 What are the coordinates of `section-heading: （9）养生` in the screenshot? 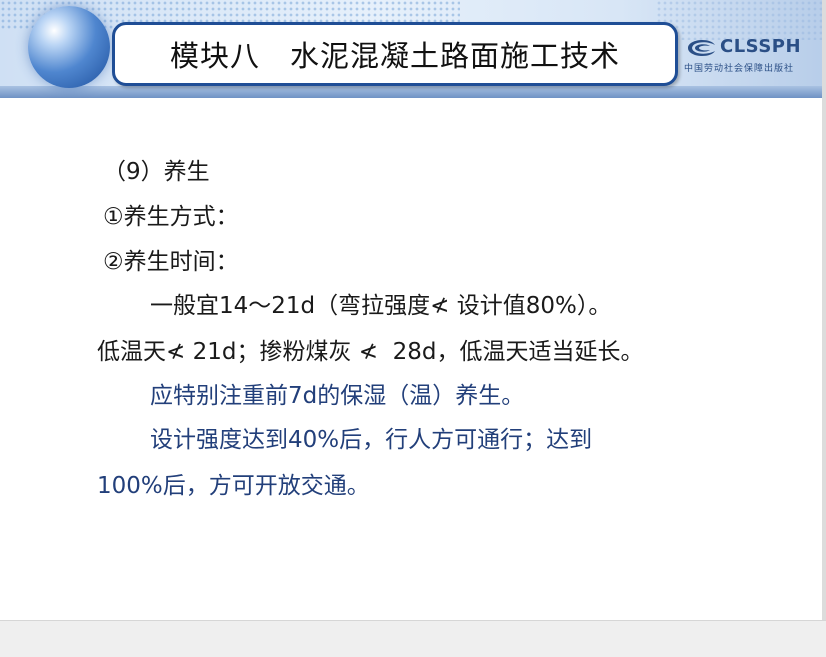 It's located at (156, 172).